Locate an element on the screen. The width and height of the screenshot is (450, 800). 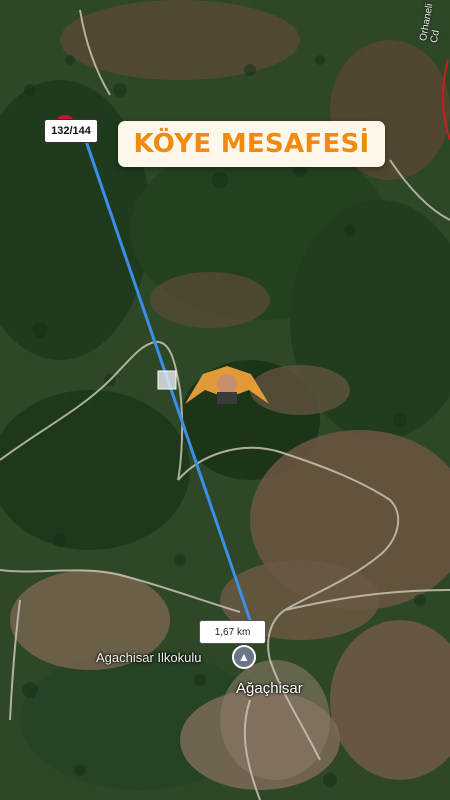
brand-logo is located at coordinates (227, 385).